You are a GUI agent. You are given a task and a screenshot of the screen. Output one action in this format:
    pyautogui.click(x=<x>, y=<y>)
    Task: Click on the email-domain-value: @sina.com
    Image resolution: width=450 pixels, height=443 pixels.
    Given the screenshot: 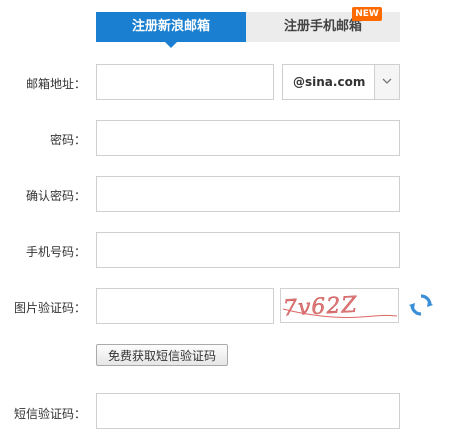 What is the action you would take?
    pyautogui.click(x=329, y=82)
    